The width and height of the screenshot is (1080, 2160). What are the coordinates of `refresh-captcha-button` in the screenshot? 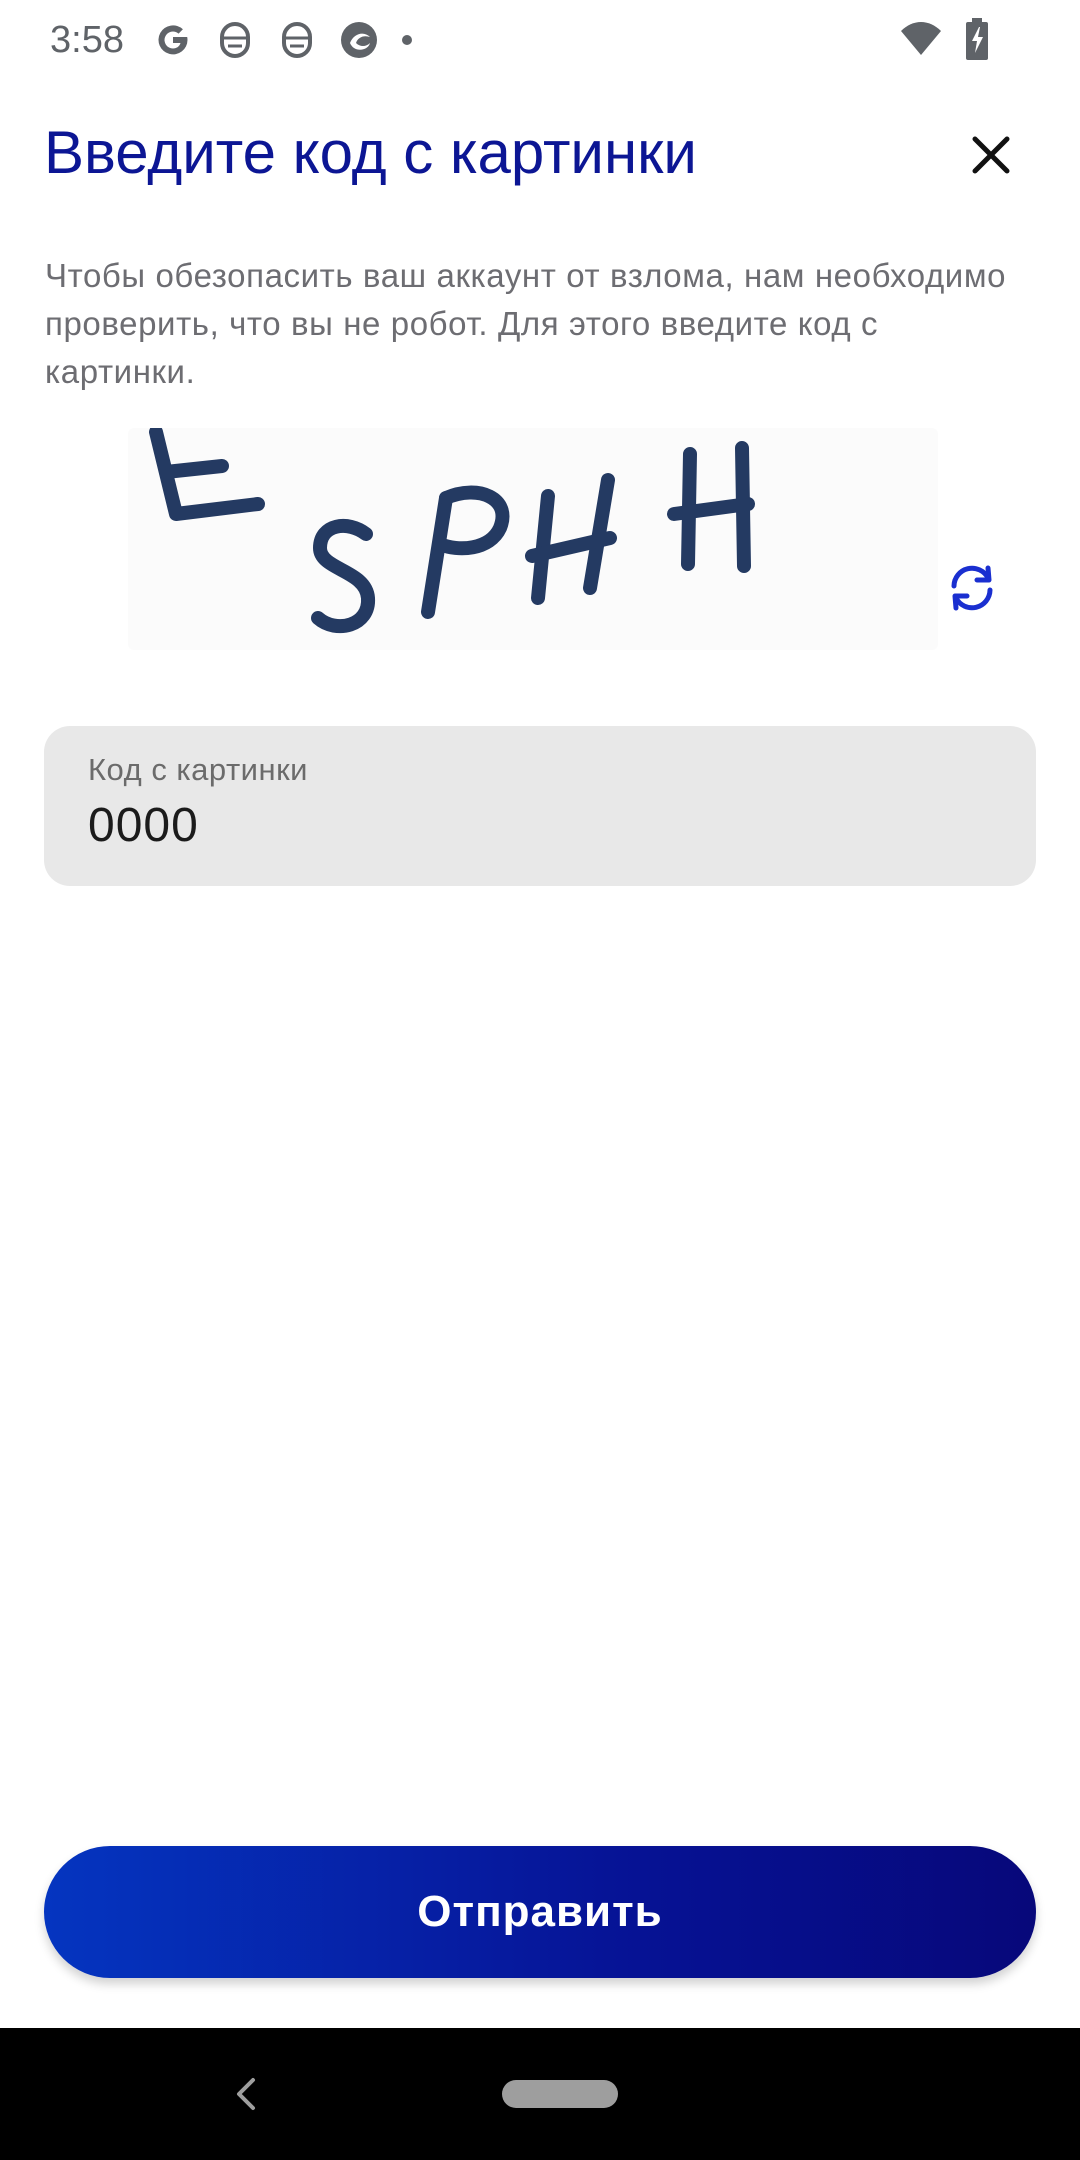 It's located at (972, 588).